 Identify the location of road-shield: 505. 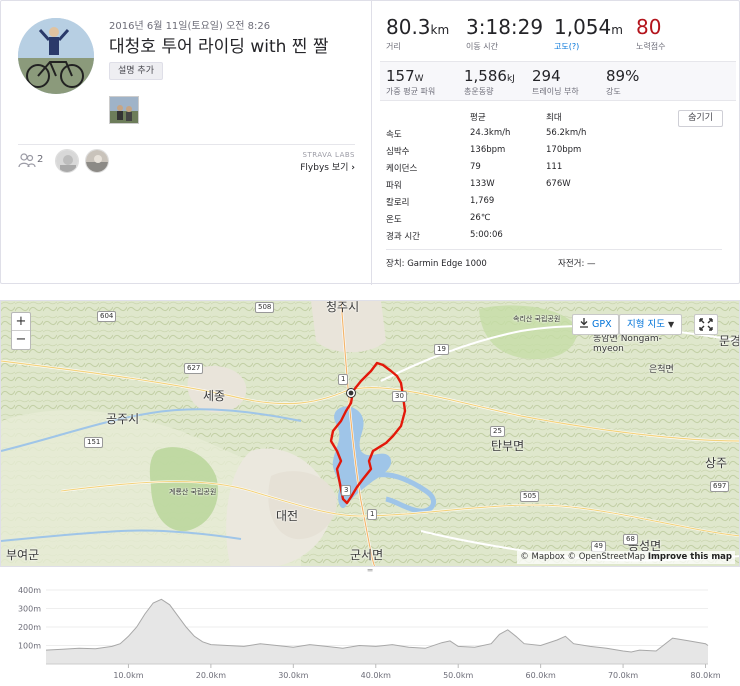
(530, 496).